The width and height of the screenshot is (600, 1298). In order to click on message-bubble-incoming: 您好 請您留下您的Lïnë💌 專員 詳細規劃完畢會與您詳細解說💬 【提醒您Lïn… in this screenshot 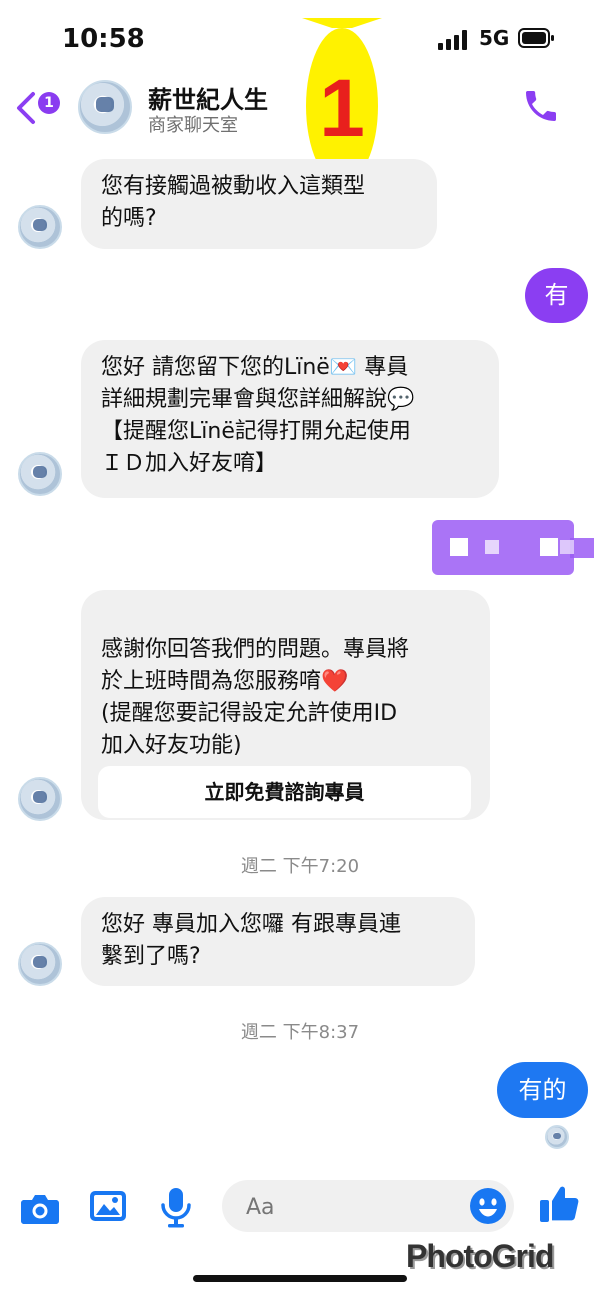, I will do `click(290, 419)`.